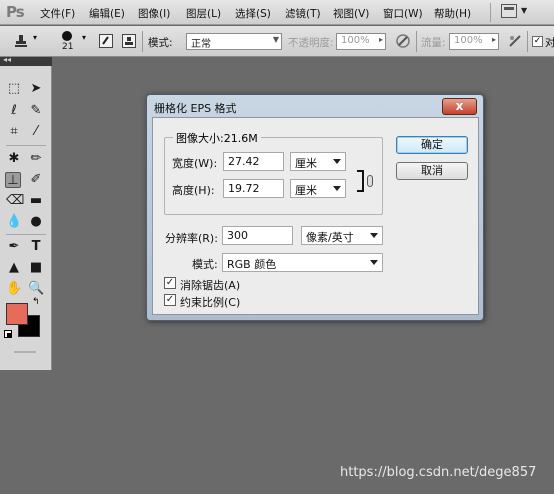 The height and width of the screenshot is (494, 554). What do you see at coordinates (17, 314) in the screenshot?
I see `foreground-color-swatch` at bounding box center [17, 314].